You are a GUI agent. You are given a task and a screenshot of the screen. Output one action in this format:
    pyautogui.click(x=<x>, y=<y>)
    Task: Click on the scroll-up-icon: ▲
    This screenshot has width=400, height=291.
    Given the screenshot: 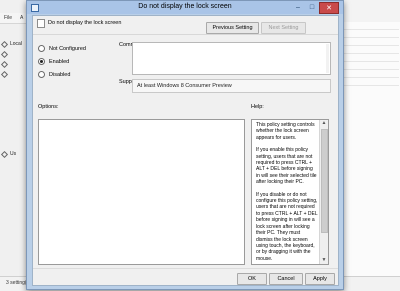 What is the action you would take?
    pyautogui.click(x=324, y=123)
    